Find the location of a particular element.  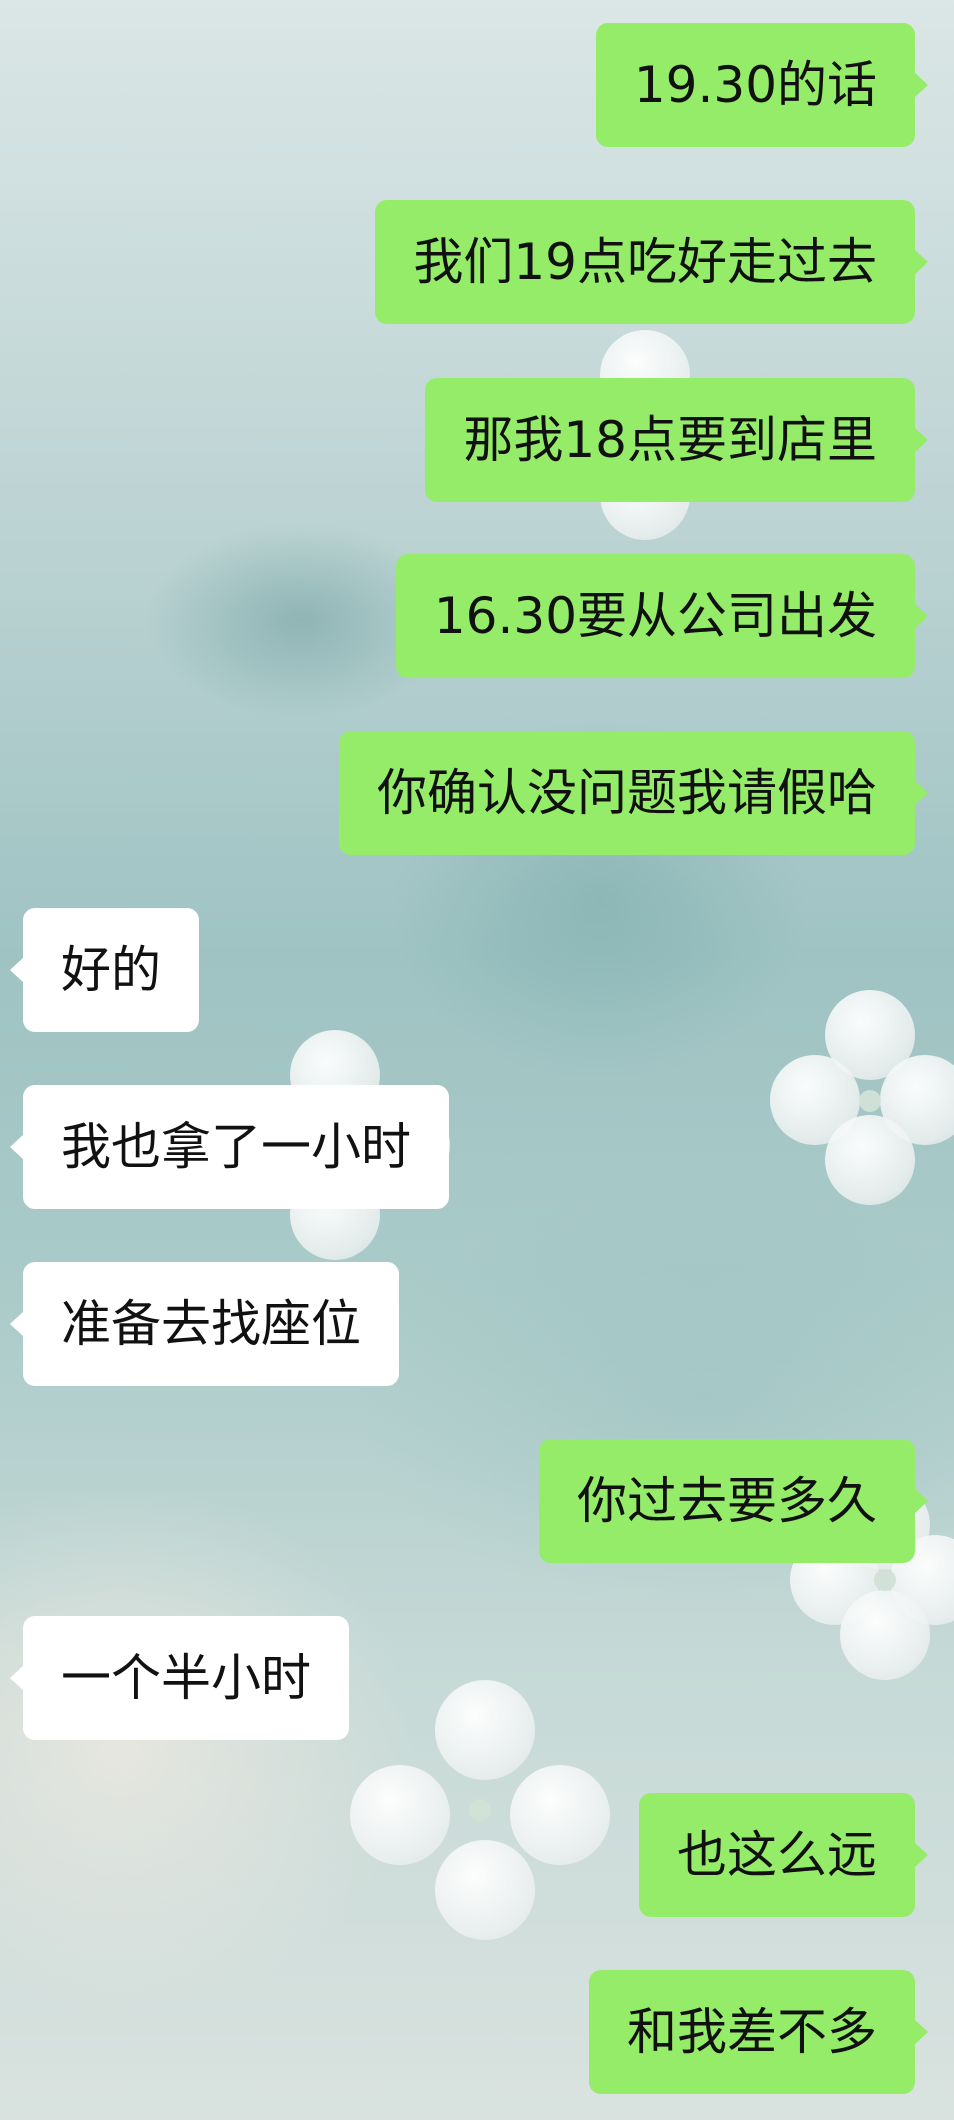

sent-message-bubble: 我们19点吃好走过去 is located at coordinates (651, 262).